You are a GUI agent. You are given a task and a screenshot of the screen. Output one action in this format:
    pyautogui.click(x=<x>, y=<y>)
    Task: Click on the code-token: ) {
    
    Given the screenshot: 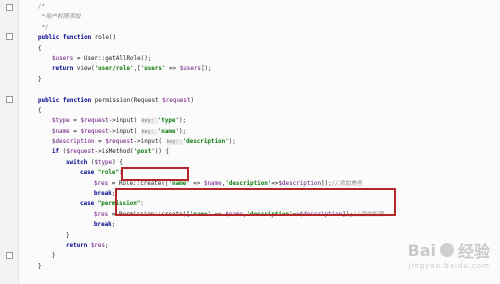 What is the action you would take?
    pyautogui.click(x=117, y=162)
    